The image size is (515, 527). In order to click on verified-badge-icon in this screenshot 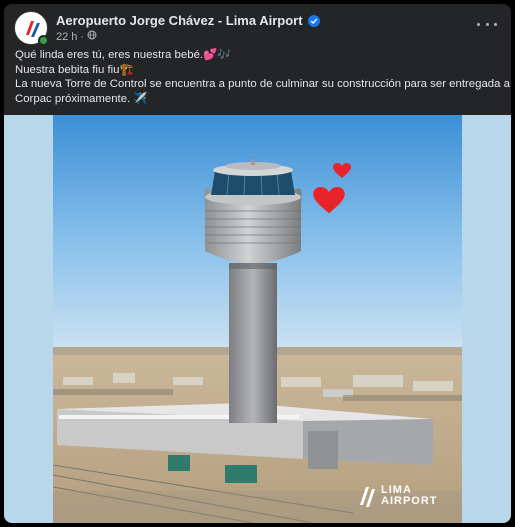, I will do `click(313, 20)`.